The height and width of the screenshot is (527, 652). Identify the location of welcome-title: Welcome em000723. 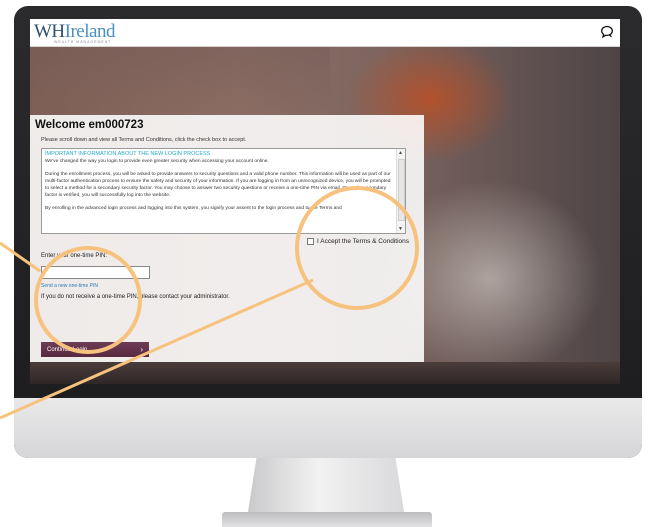
(89, 125).